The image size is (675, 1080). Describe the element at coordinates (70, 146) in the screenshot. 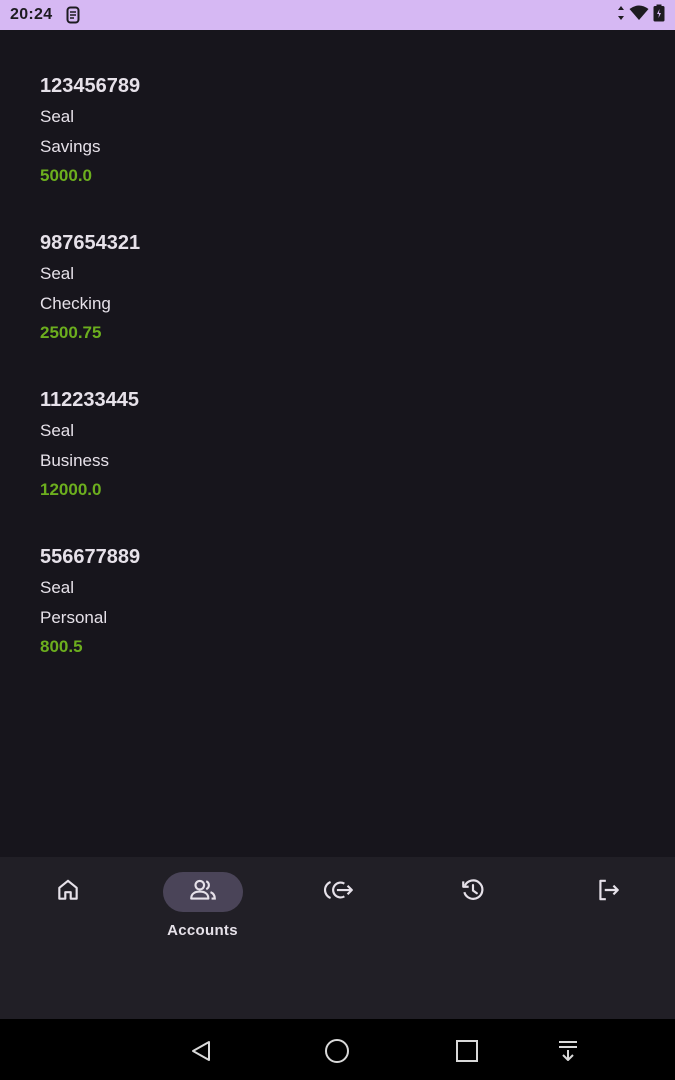

I see `account-type: Savings` at that location.